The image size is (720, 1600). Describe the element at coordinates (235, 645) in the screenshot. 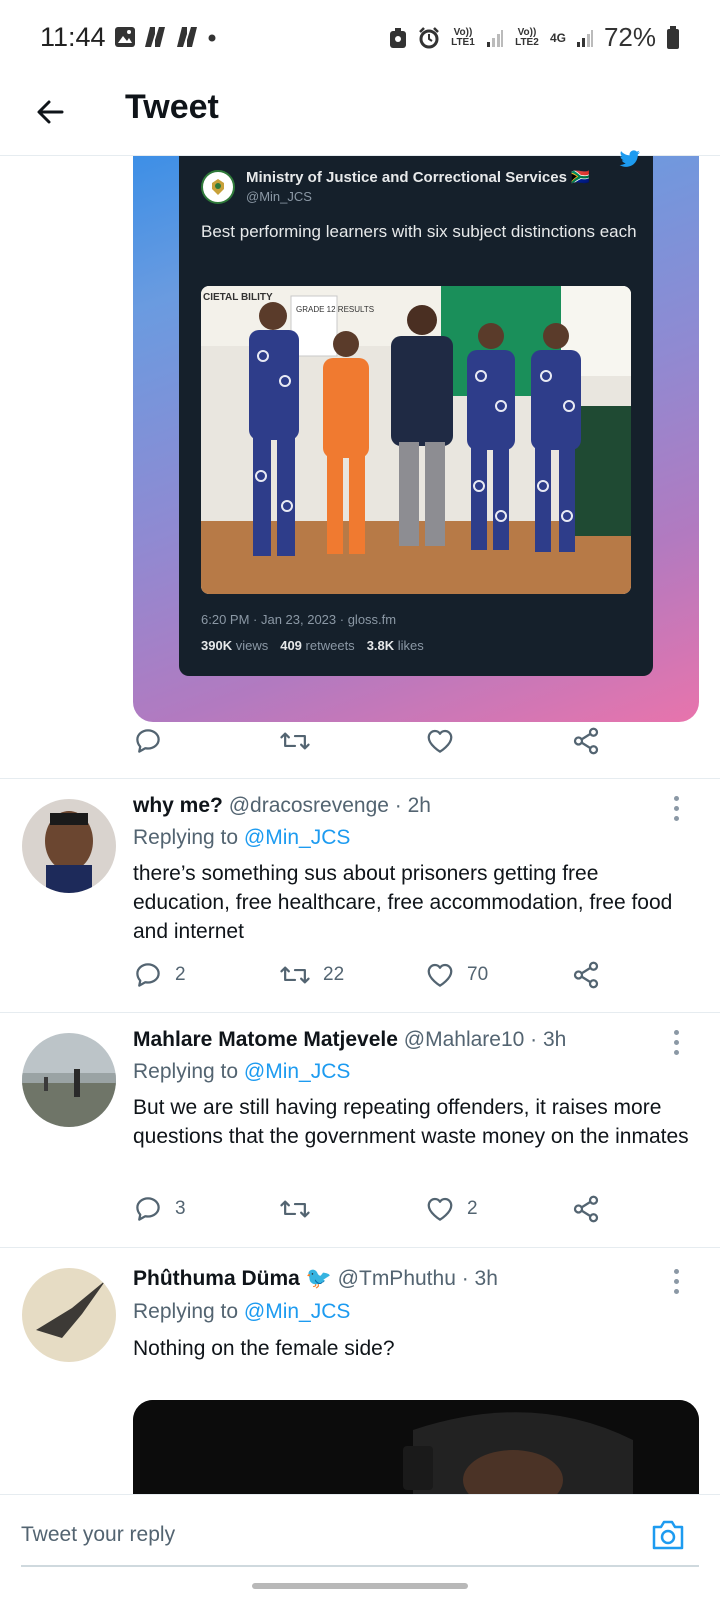

I see `views-stat: 390K views` at that location.